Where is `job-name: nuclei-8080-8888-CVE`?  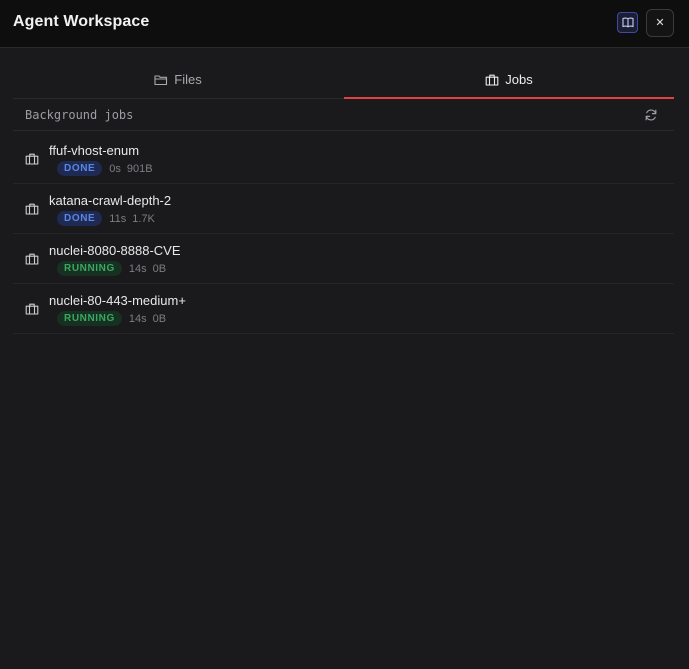 job-name: nuclei-8080-8888-CVE is located at coordinates (115, 250).